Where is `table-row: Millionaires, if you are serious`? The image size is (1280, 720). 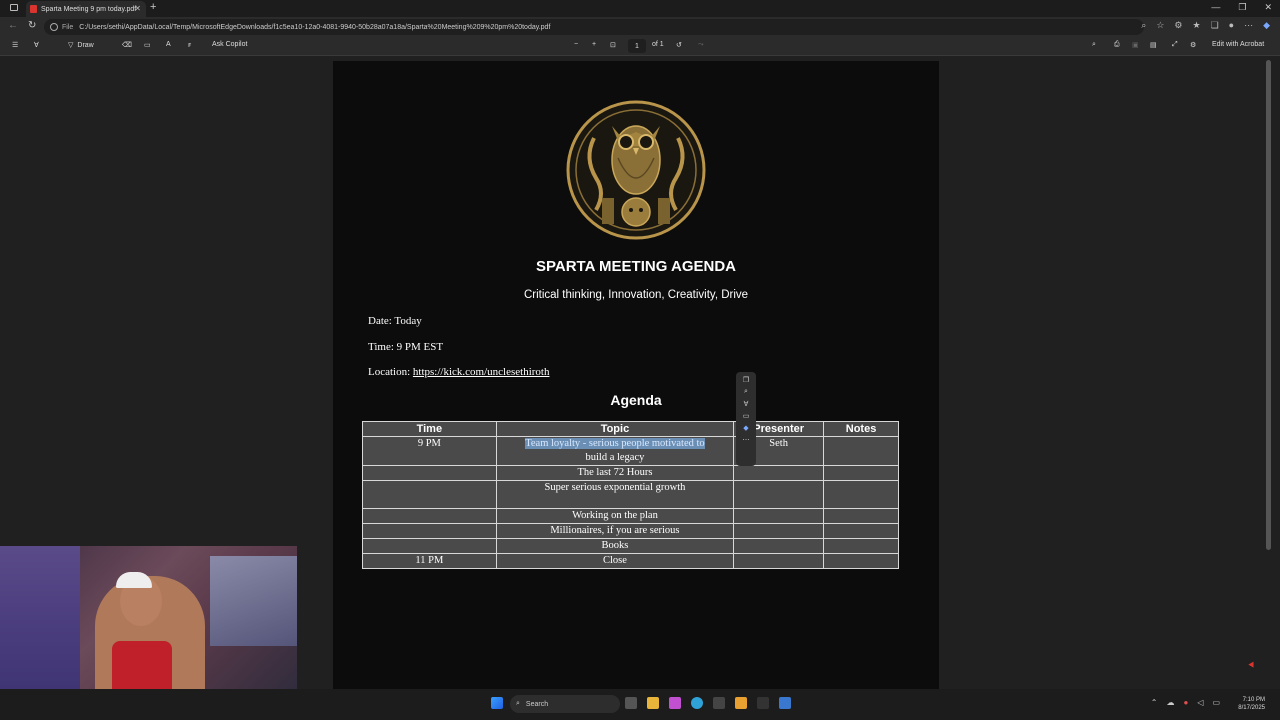
table-row: Millionaires, if you are serious is located at coordinates (630, 531).